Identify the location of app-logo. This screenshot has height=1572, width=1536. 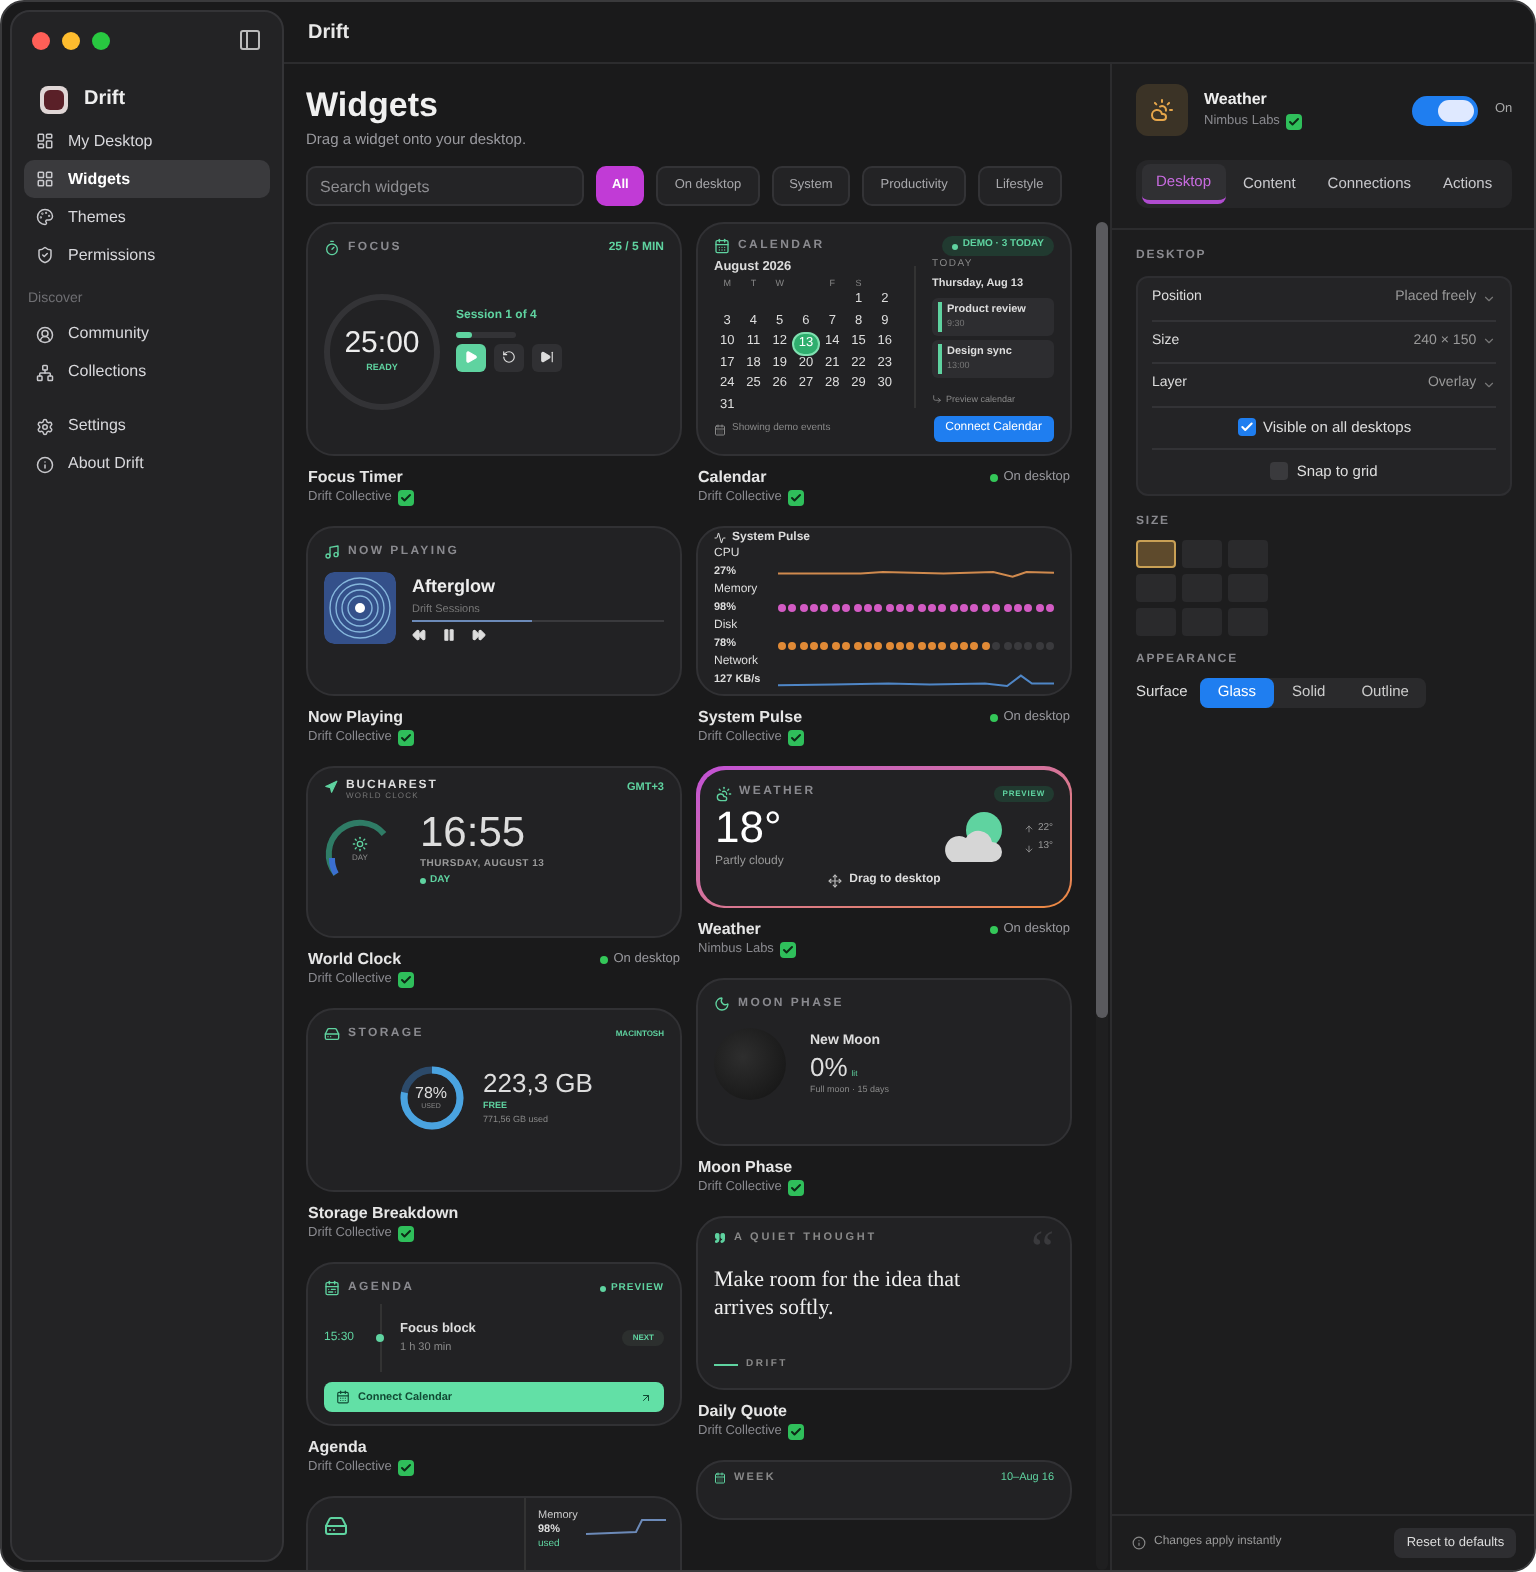
(54, 99).